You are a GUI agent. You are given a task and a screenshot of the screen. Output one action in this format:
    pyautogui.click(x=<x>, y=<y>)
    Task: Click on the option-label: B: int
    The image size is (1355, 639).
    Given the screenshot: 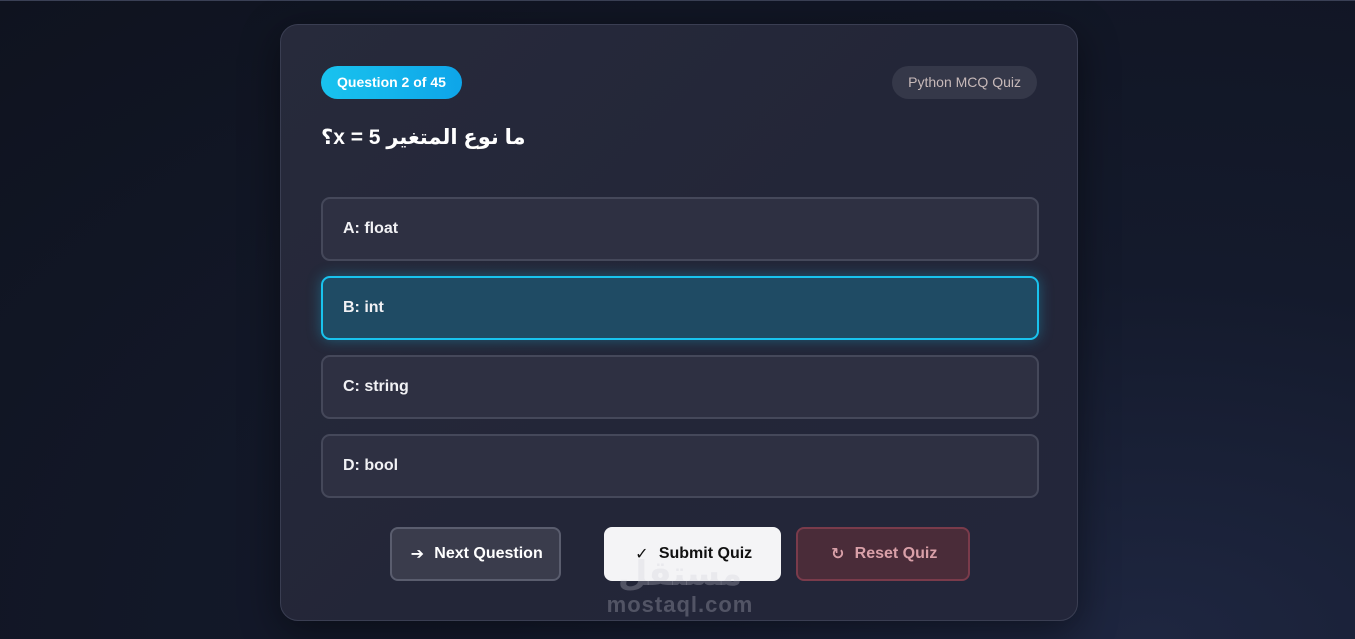 What is the action you would take?
    pyautogui.click(x=363, y=307)
    